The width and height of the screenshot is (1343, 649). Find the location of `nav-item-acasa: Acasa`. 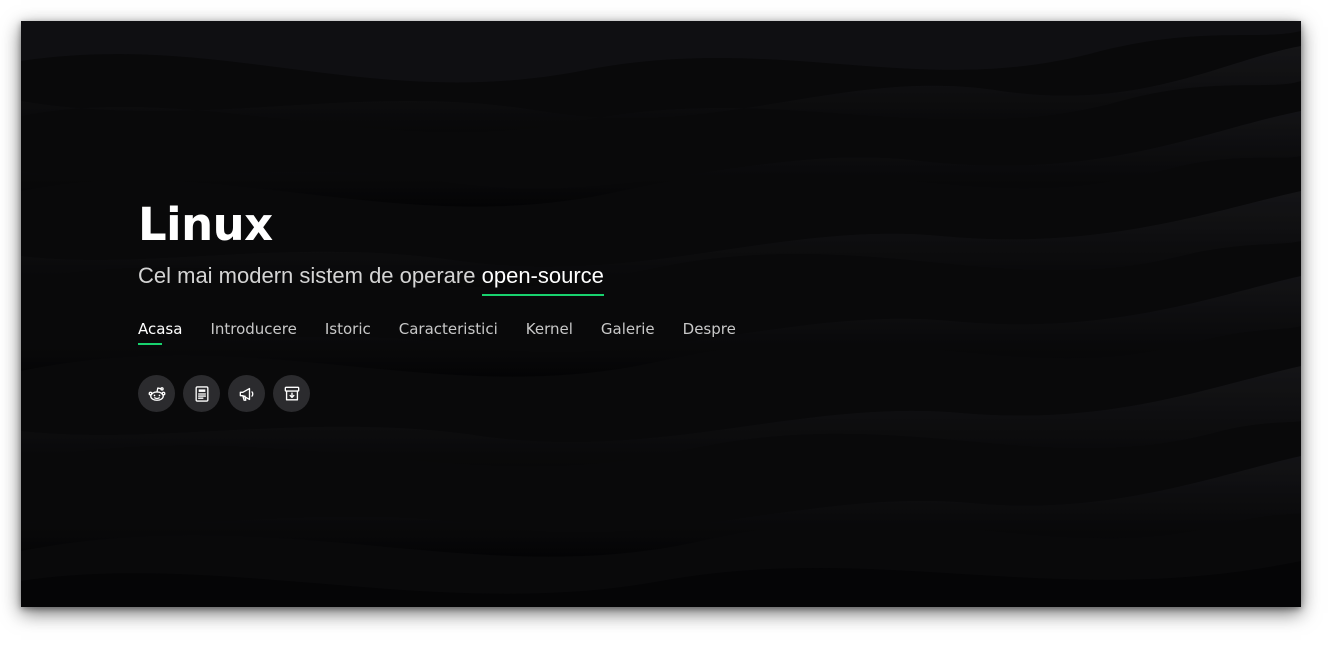

nav-item-acasa: Acasa is located at coordinates (160, 332).